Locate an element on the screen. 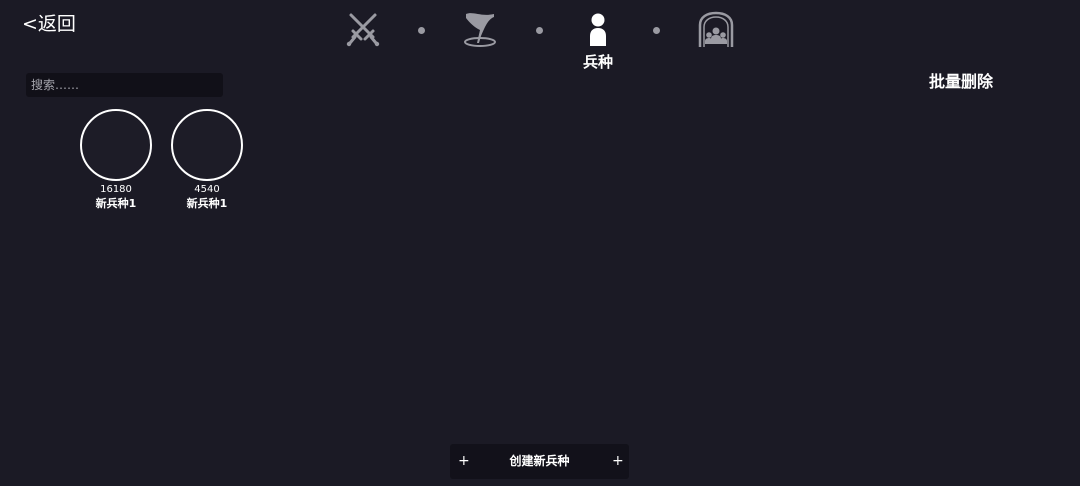 The height and width of the screenshot is (486, 1080). soldier-icon is located at coordinates (598, 29).